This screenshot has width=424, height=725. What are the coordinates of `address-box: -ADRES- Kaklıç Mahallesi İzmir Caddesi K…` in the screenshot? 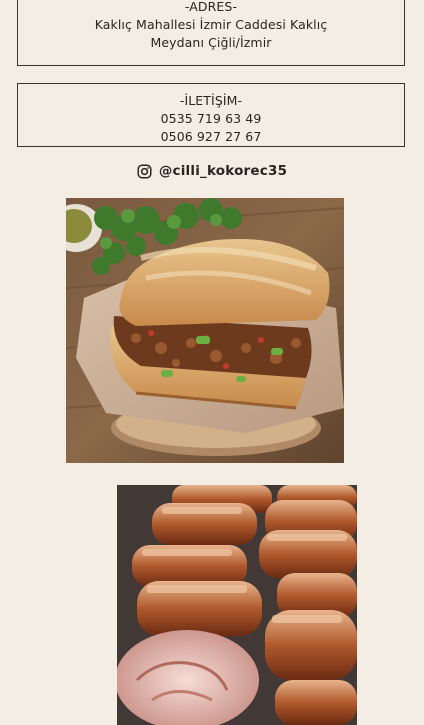 It's located at (211, 33).